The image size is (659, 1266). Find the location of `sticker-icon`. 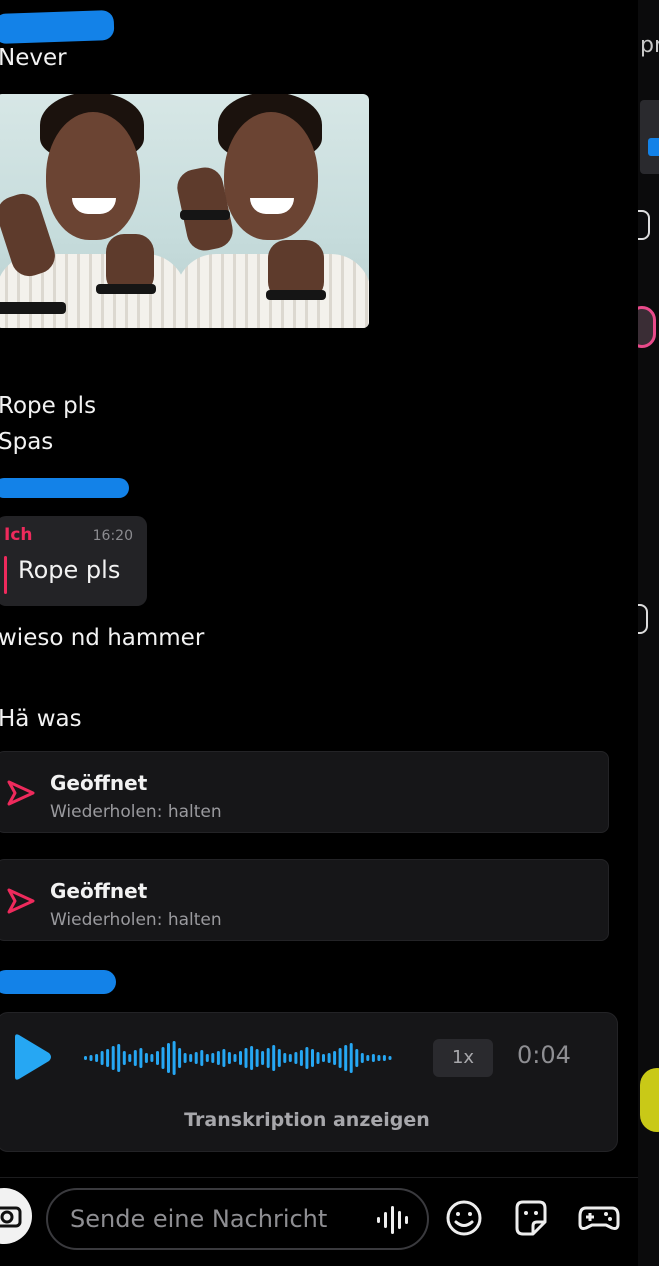

sticker-icon is located at coordinates (531, 1218).